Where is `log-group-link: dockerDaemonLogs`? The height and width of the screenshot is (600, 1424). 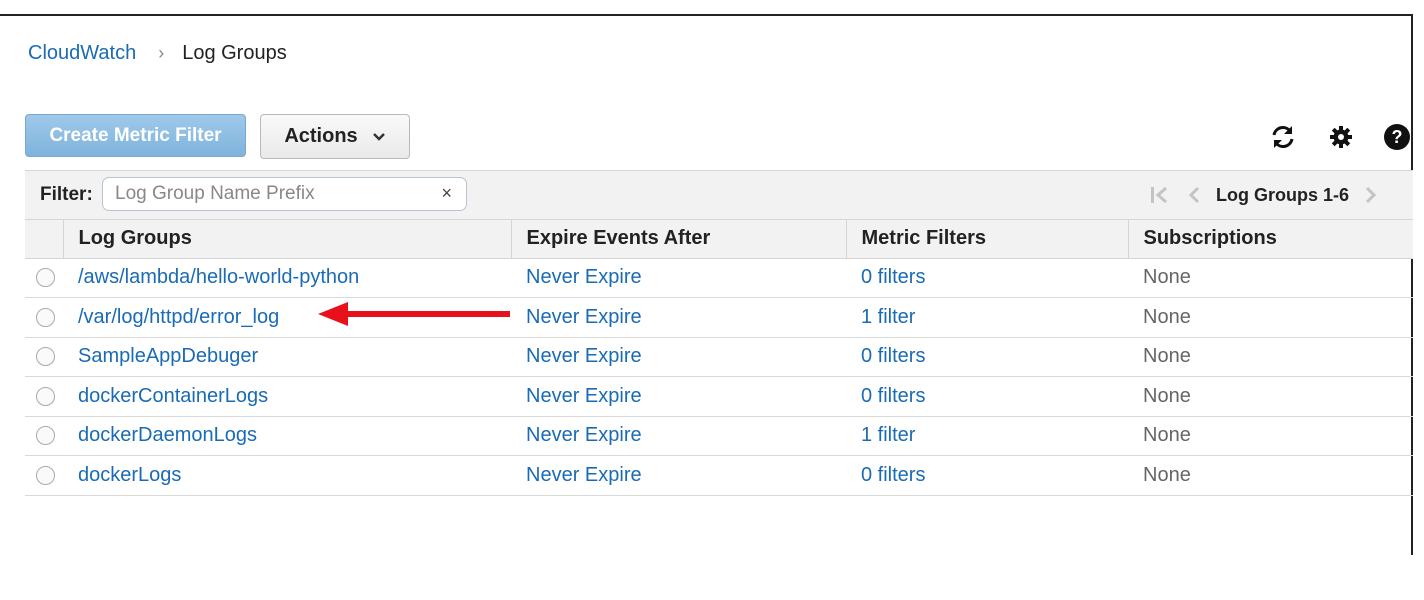
log-group-link: dockerDaemonLogs is located at coordinates (167, 435).